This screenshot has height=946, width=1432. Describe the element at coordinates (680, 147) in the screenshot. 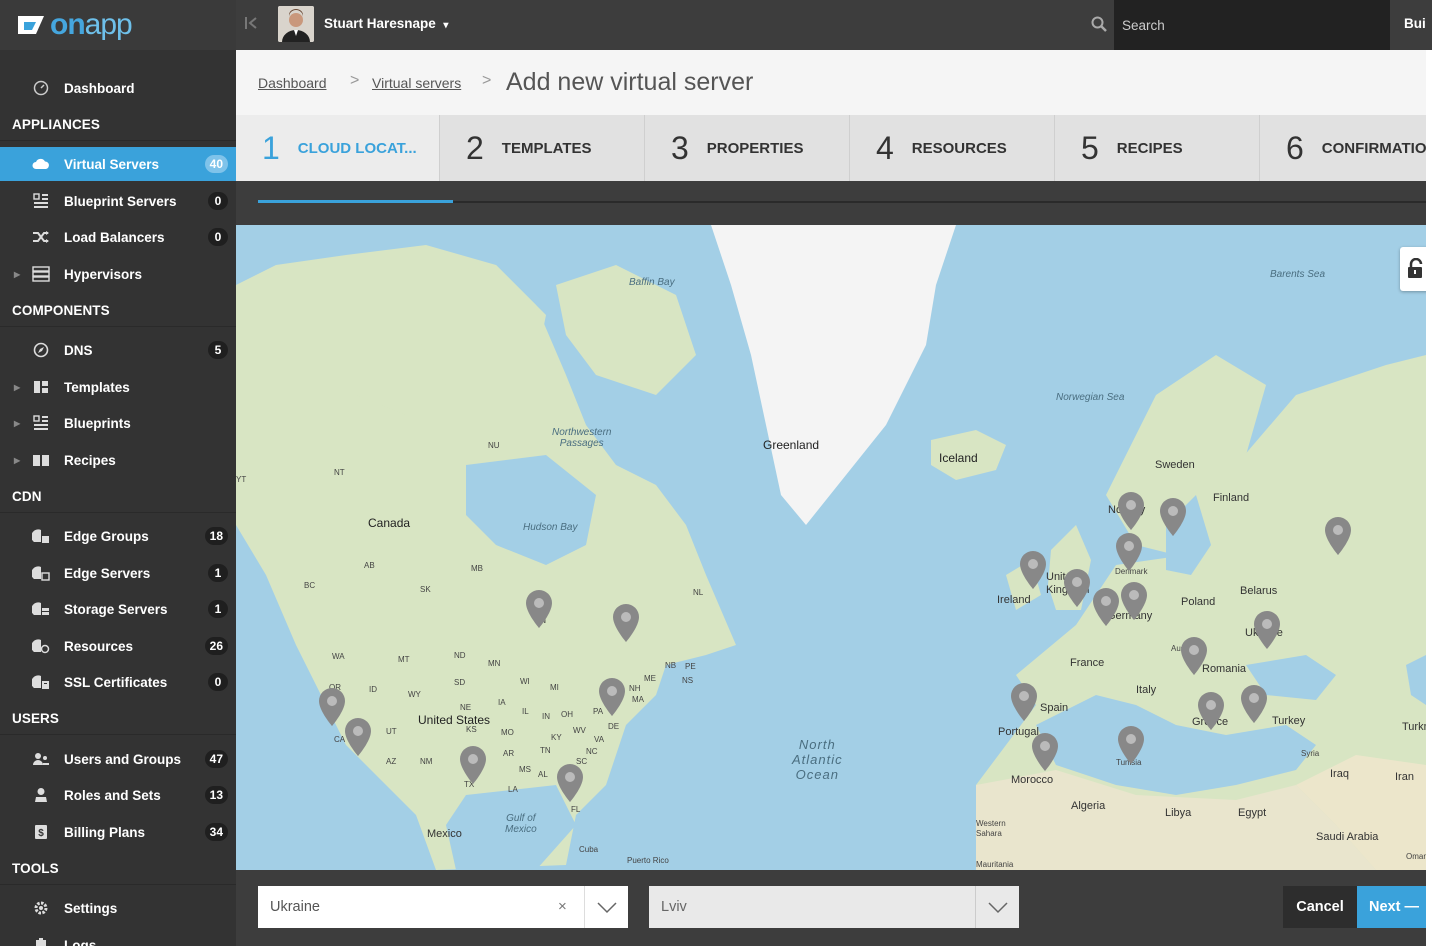

I see `step-number: 3` at that location.